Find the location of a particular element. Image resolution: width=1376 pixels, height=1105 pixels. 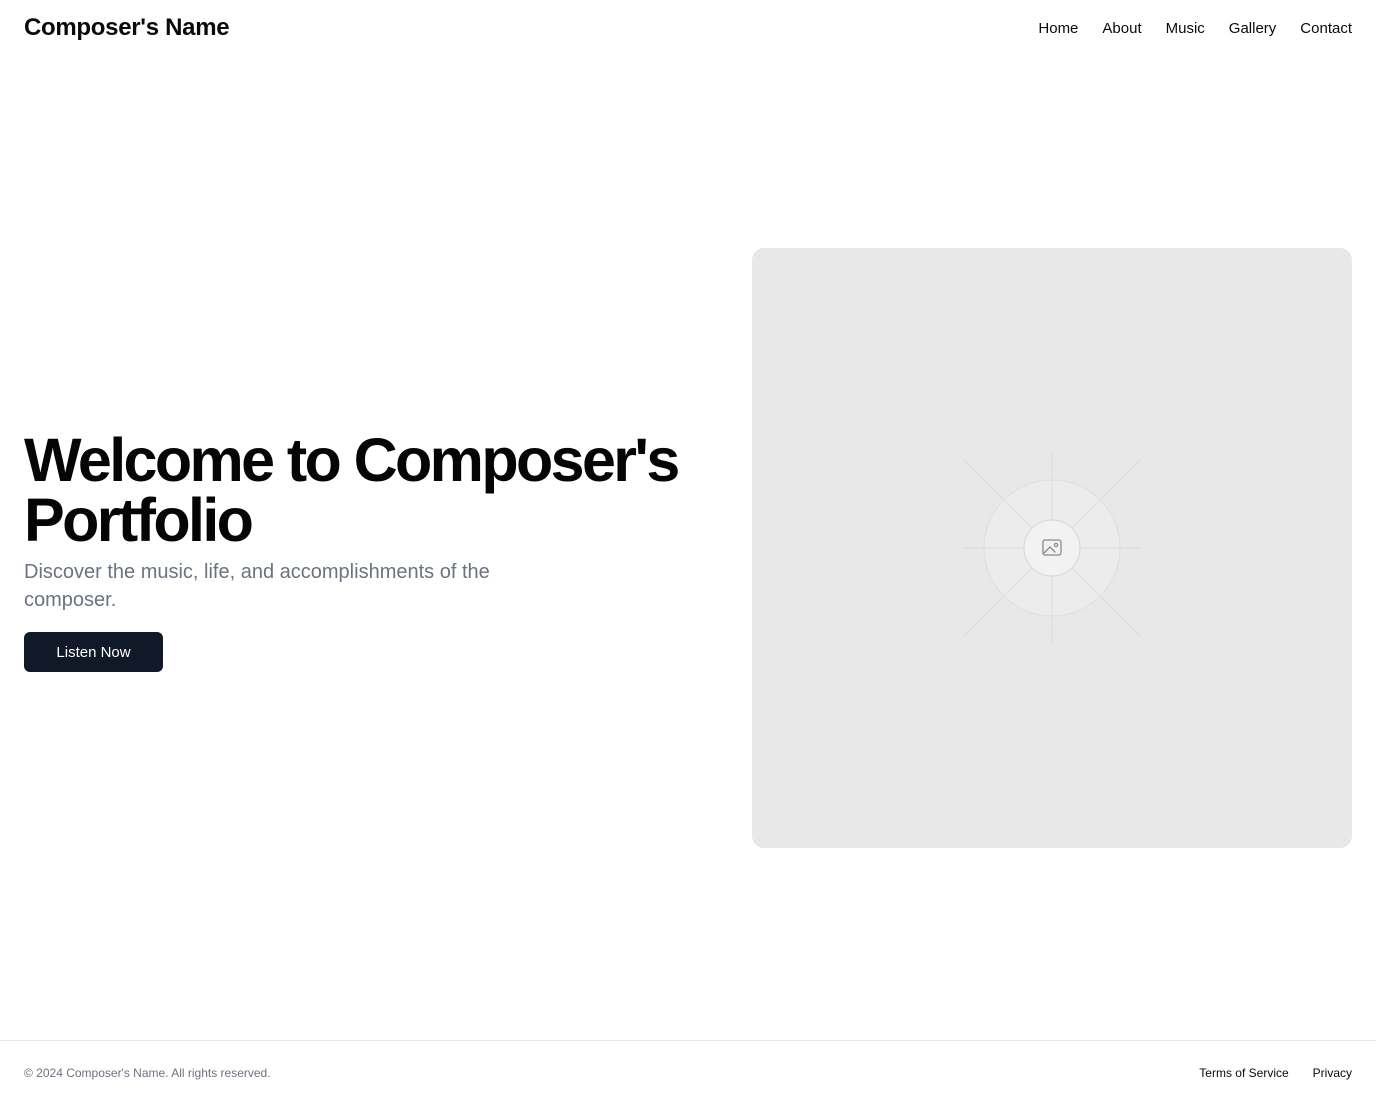

brand-logo-link: Composer's Name is located at coordinates (127, 28).